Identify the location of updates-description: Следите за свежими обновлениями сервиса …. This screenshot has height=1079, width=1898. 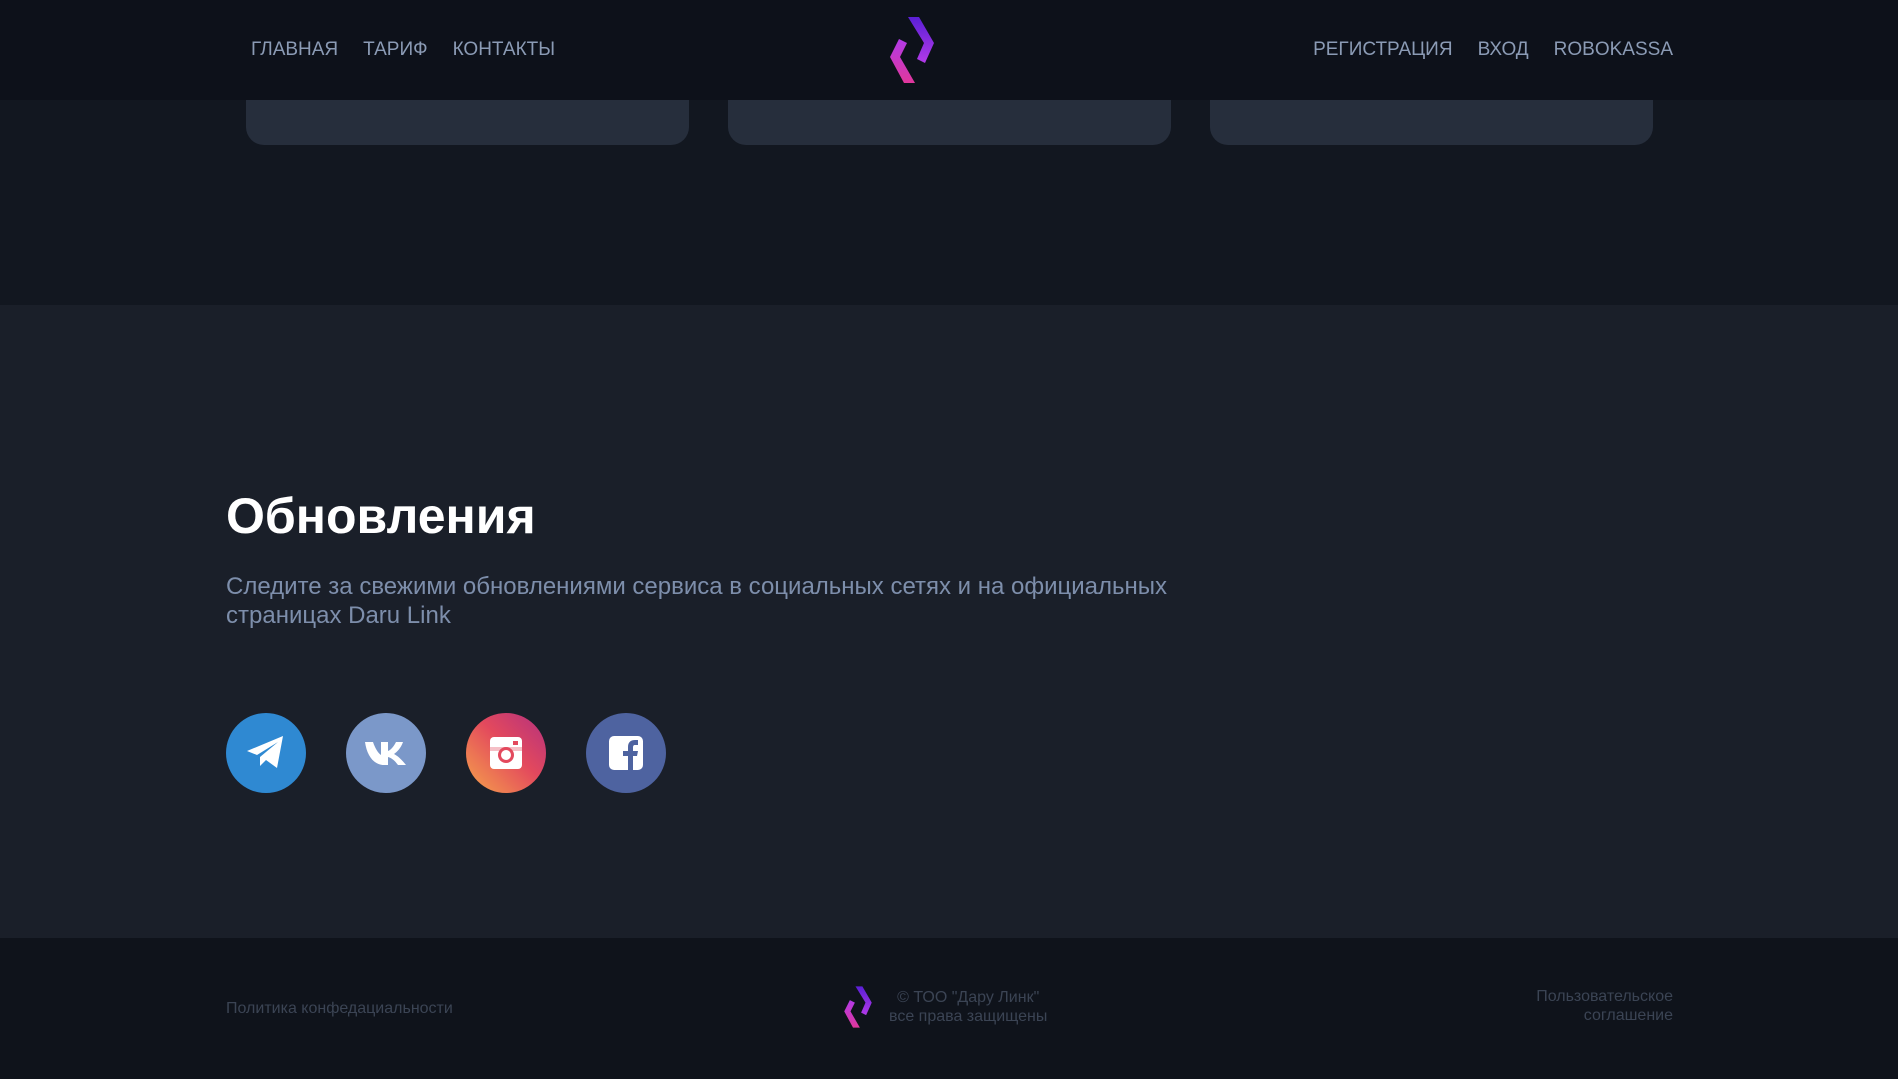
(736, 601).